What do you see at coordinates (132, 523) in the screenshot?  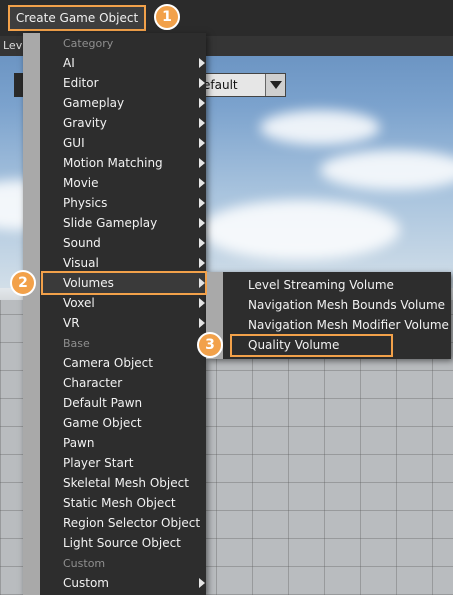 I see `menu-item-label: Region Selector Object` at bounding box center [132, 523].